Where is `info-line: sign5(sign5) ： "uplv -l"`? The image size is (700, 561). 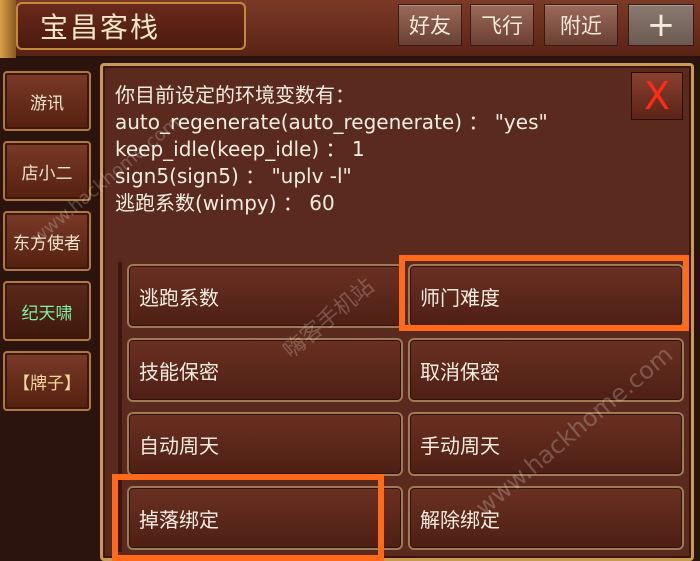 info-line: sign5(sign5) ： "uplv -l" is located at coordinates (233, 176).